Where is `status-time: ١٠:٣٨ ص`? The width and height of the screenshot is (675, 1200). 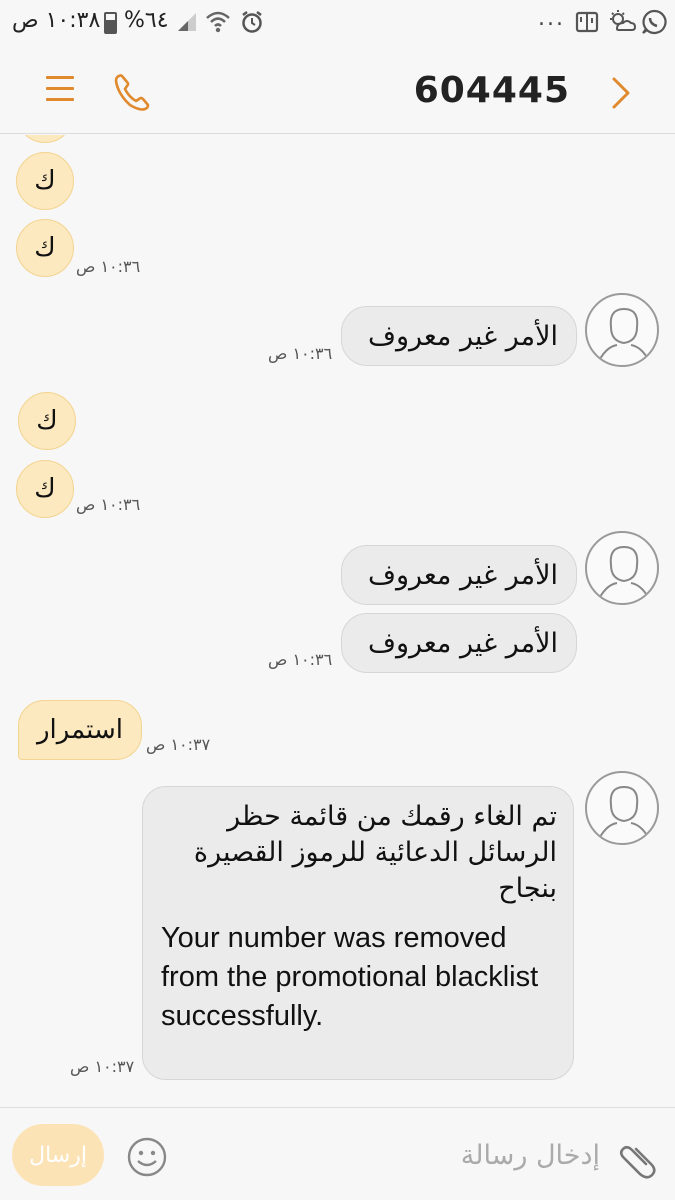 status-time: ١٠:٣٨ ص is located at coordinates (56, 20).